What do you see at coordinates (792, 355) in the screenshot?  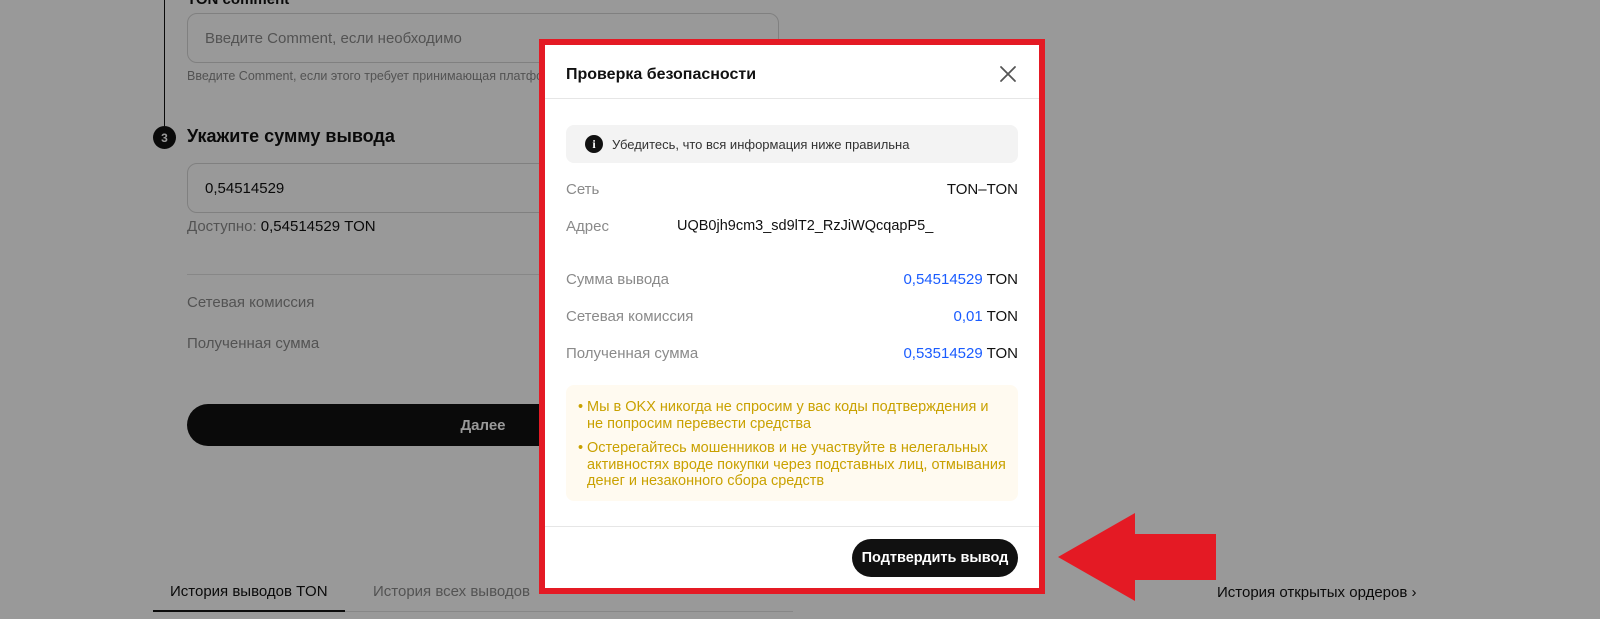 I see `received-amount-row: Полученная сумма 0,53514529 TON` at bounding box center [792, 355].